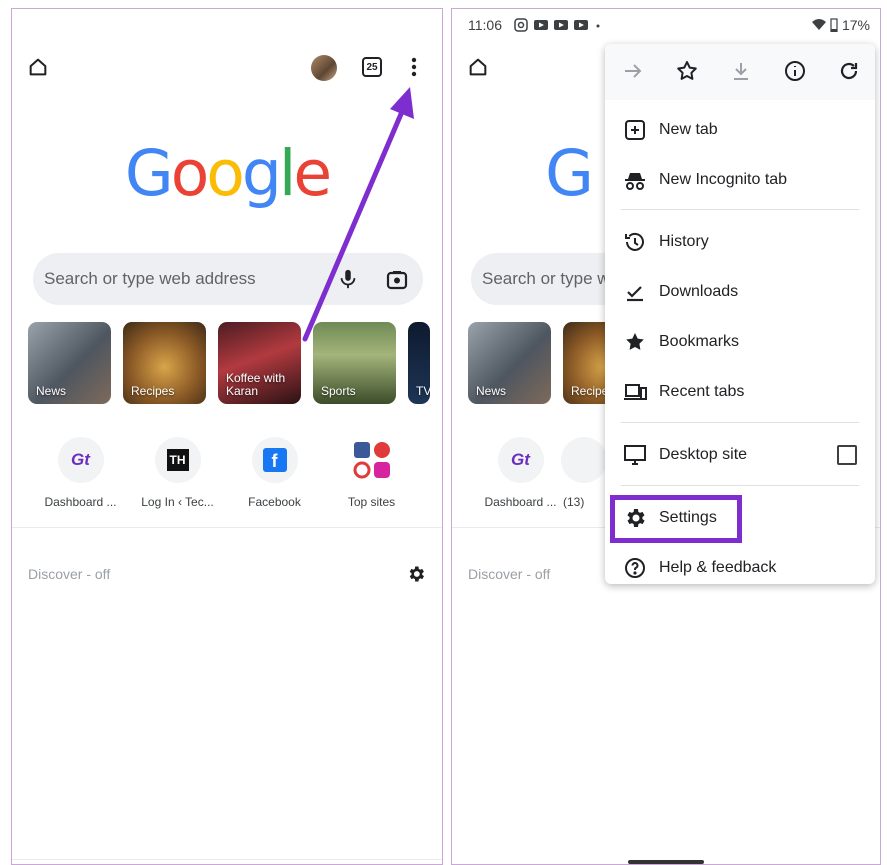 The width and height of the screenshot is (887, 865). Describe the element at coordinates (371, 460) in the screenshot. I see `top-sites-icon` at that location.